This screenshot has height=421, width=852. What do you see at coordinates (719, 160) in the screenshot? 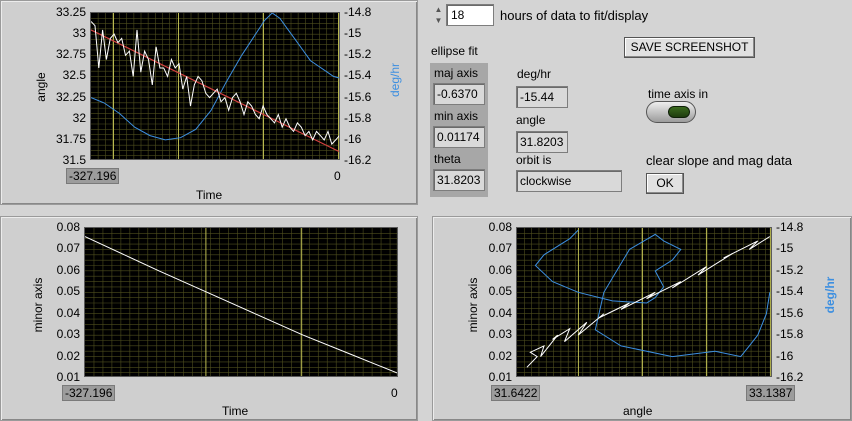
I see `clear-label: clear slope and mag data` at bounding box center [719, 160].